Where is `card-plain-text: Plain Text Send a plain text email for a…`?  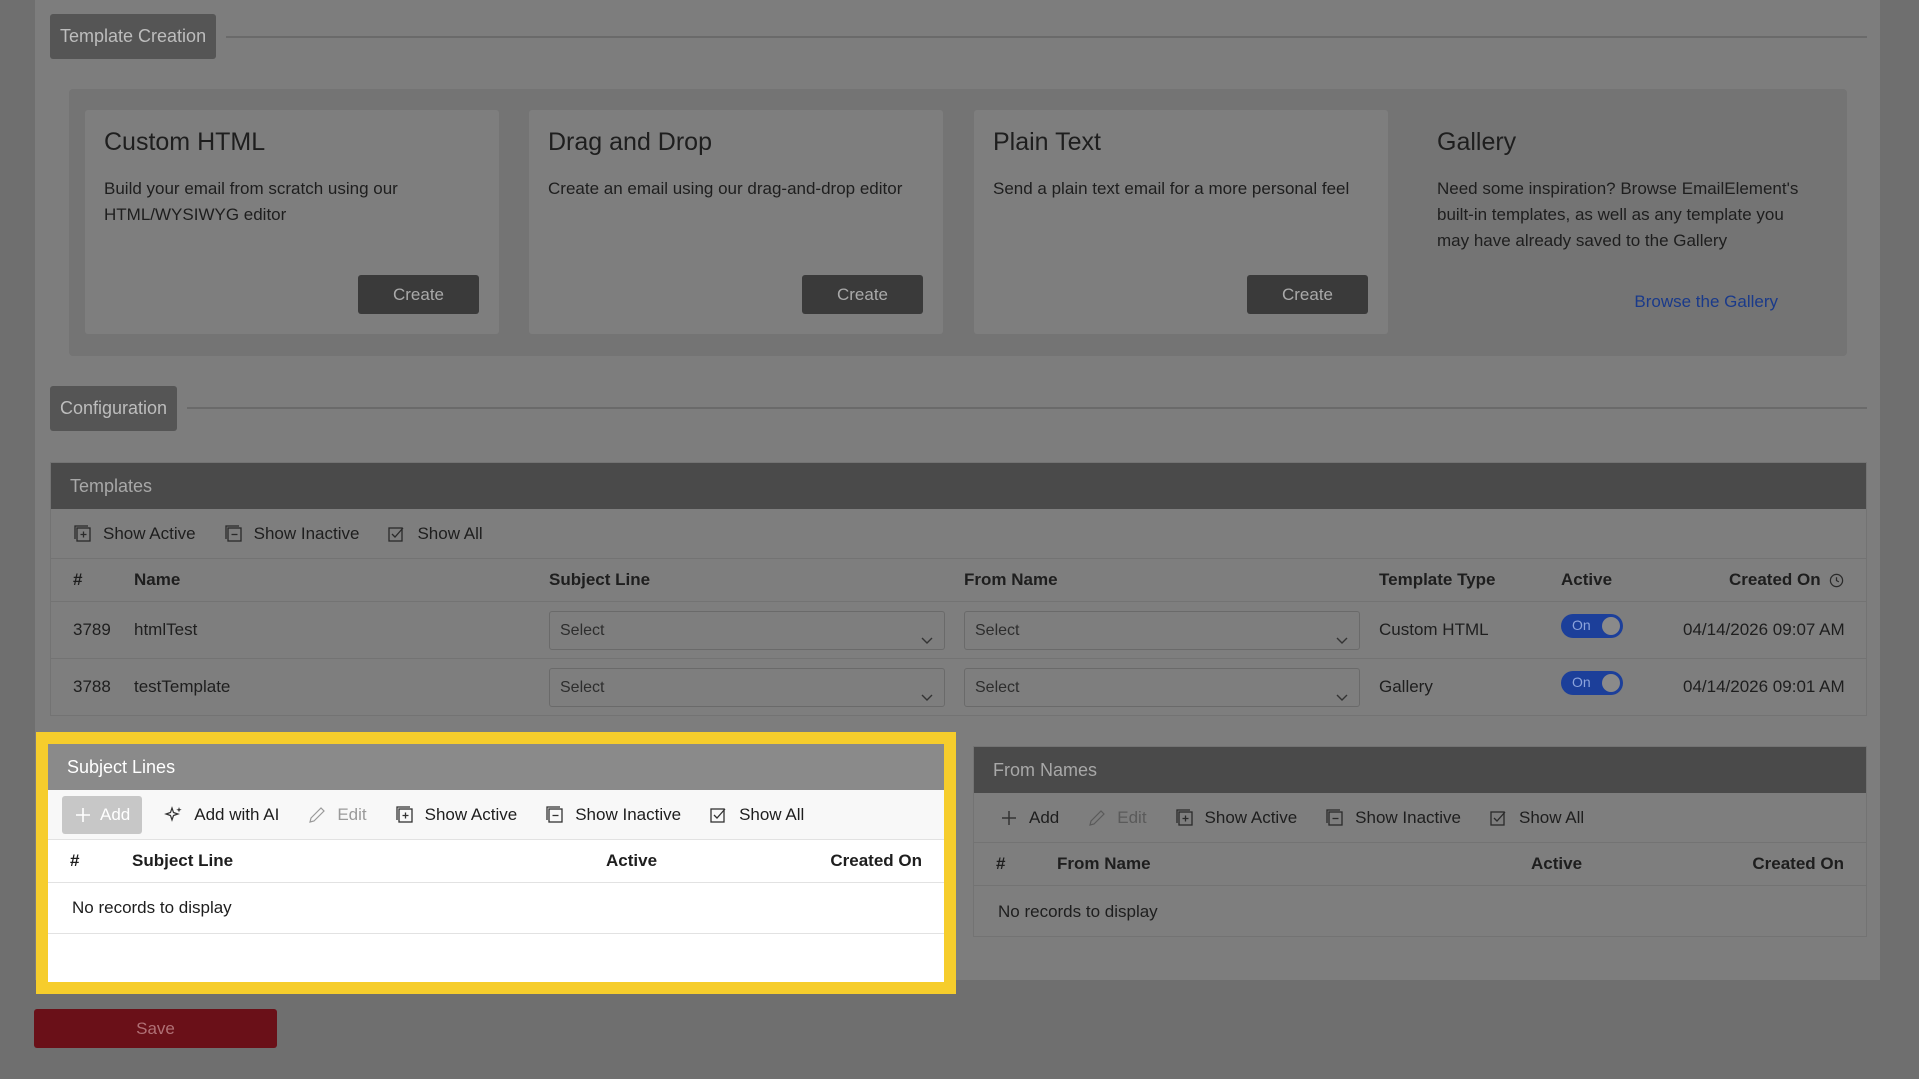
card-plain-text: Plain Text Send a plain text email for a… is located at coordinates (1181, 222).